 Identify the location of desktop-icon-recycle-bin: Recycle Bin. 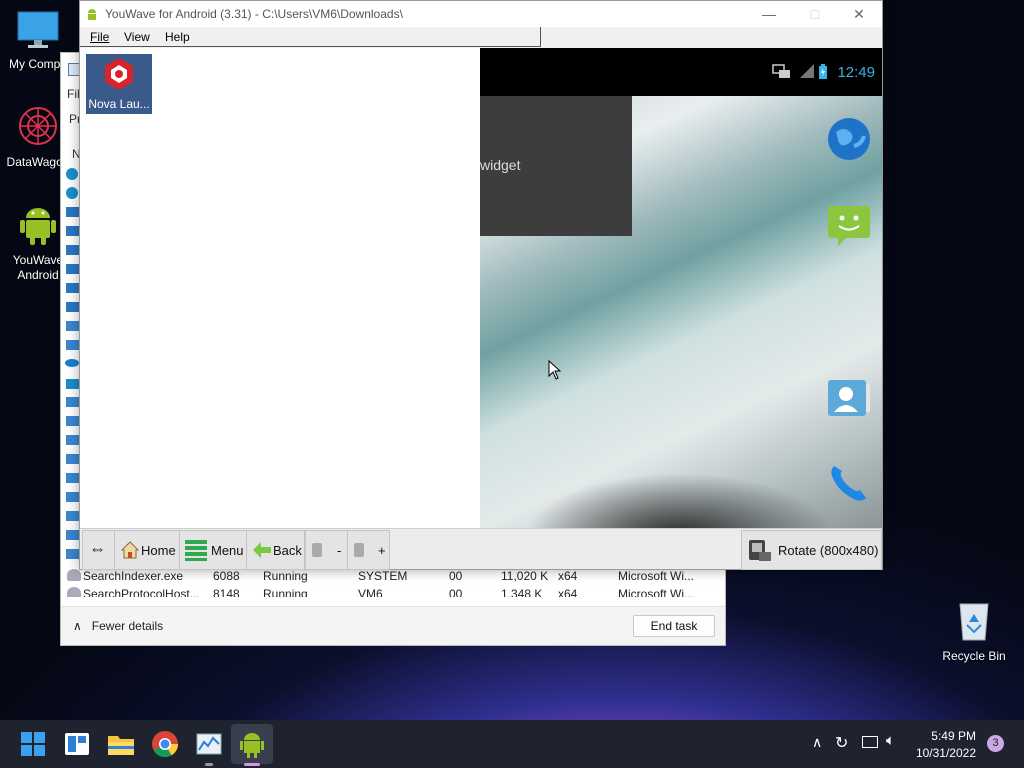
(974, 630).